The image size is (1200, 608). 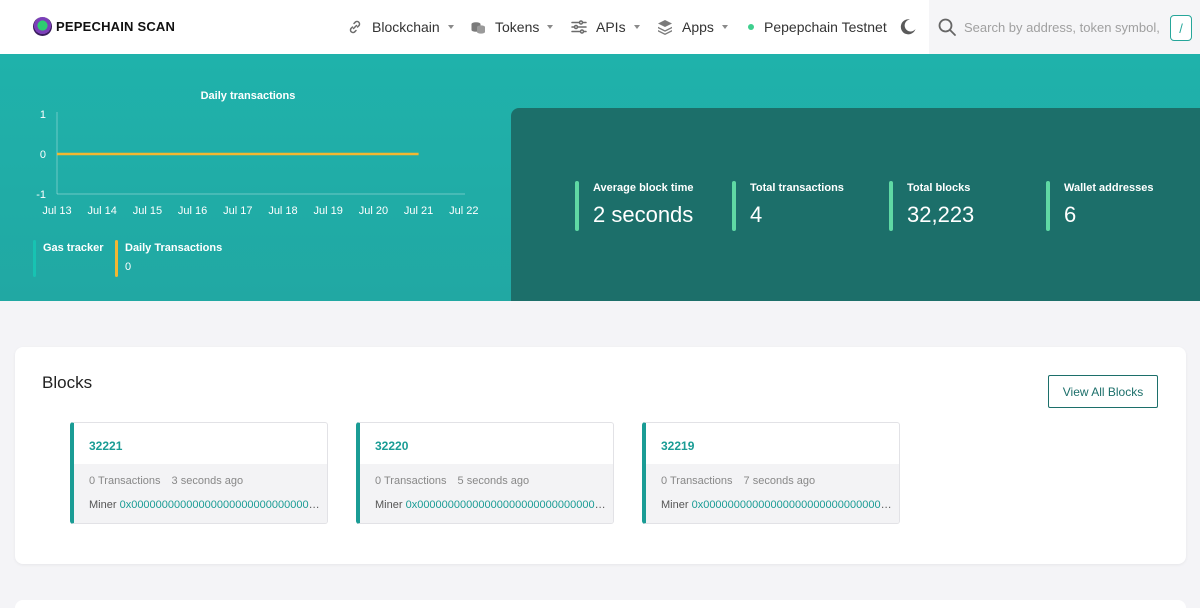 What do you see at coordinates (43, 155) in the screenshot?
I see `y-tick-label: 0` at bounding box center [43, 155].